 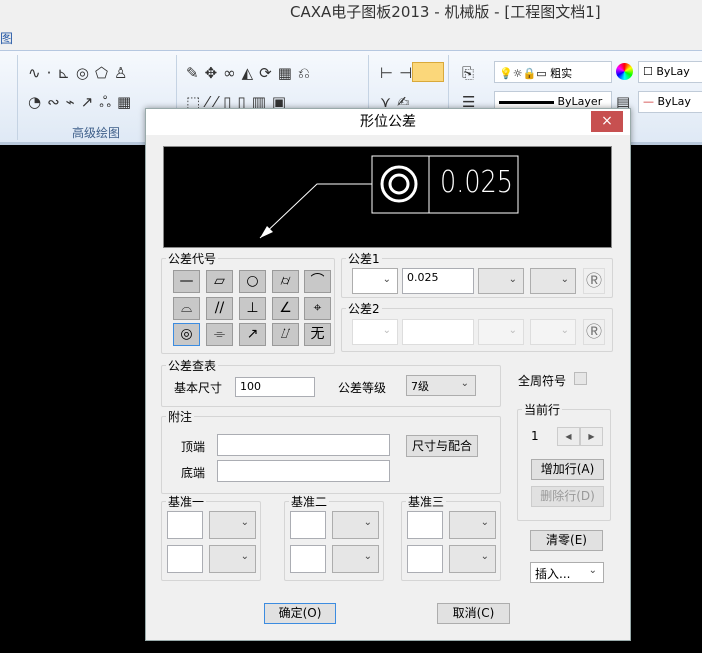 I want to click on color-value: ByLay, so click(x=673, y=71).